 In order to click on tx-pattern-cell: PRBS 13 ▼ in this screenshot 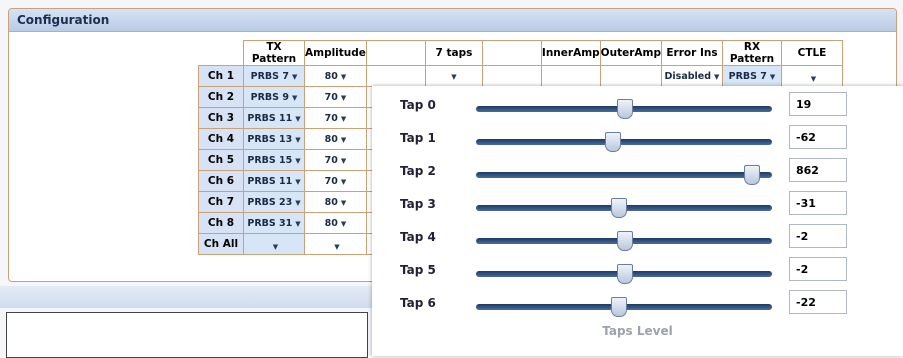, I will do `click(274, 139)`.